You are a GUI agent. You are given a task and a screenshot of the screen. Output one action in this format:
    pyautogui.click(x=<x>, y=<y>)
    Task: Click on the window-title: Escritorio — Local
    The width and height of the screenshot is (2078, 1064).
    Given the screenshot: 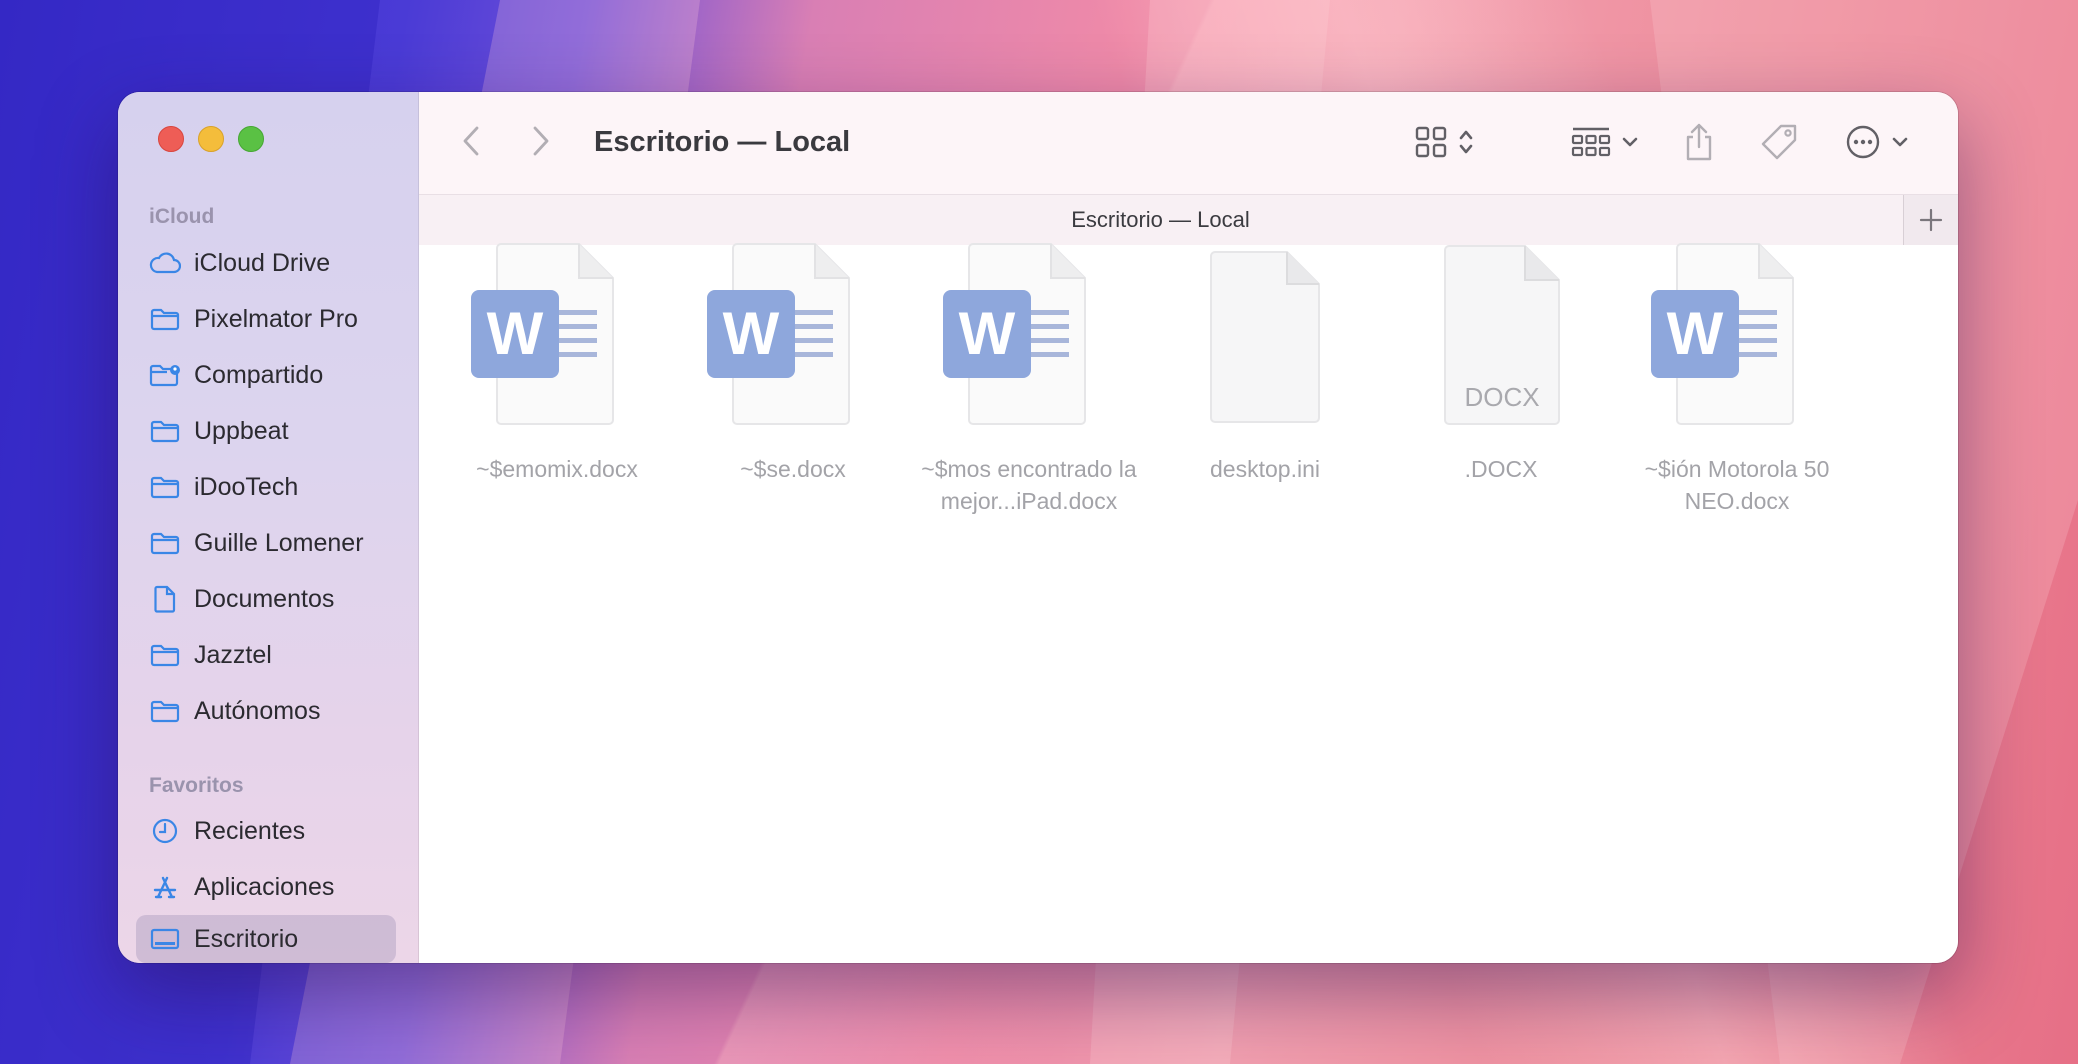 What is the action you would take?
    pyautogui.click(x=722, y=142)
    